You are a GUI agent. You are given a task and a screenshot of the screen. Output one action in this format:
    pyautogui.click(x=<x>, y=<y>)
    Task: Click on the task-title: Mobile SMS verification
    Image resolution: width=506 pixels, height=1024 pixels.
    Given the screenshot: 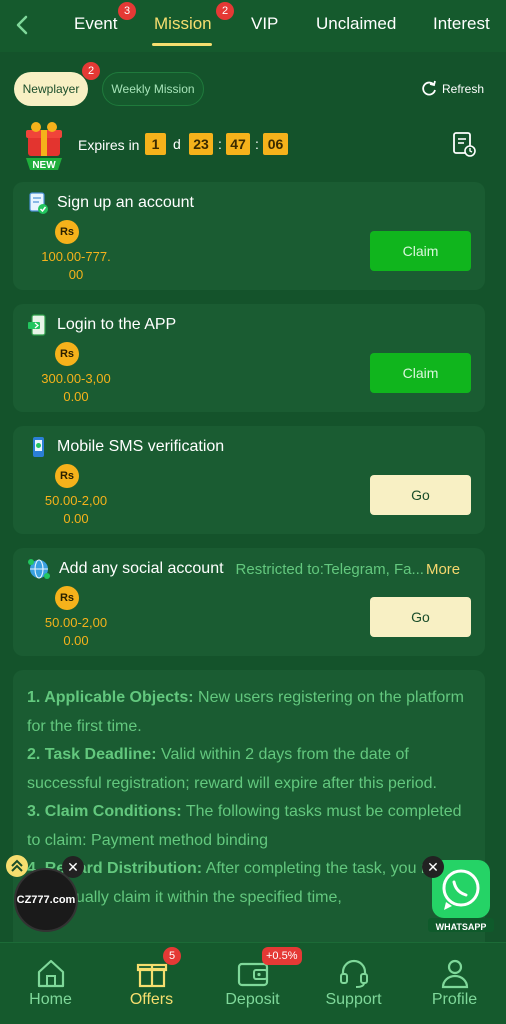 What is the action you would take?
    pyautogui.click(x=141, y=446)
    